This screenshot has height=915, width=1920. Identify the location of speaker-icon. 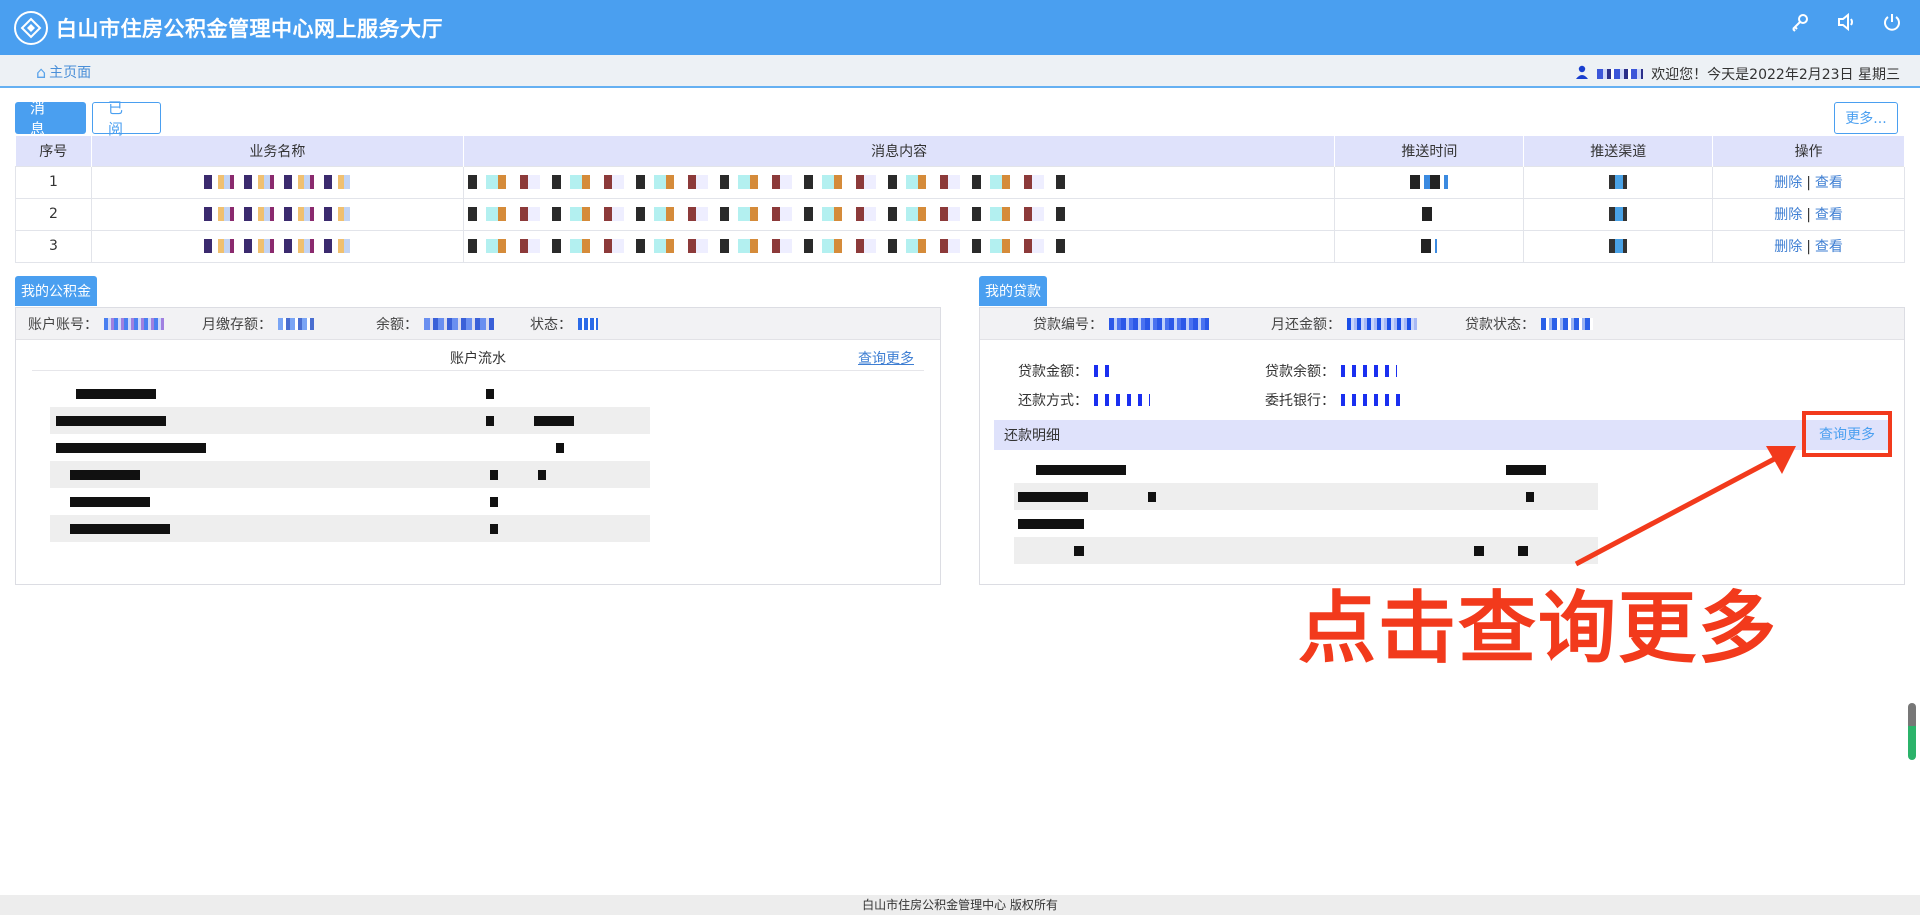
(1846, 22).